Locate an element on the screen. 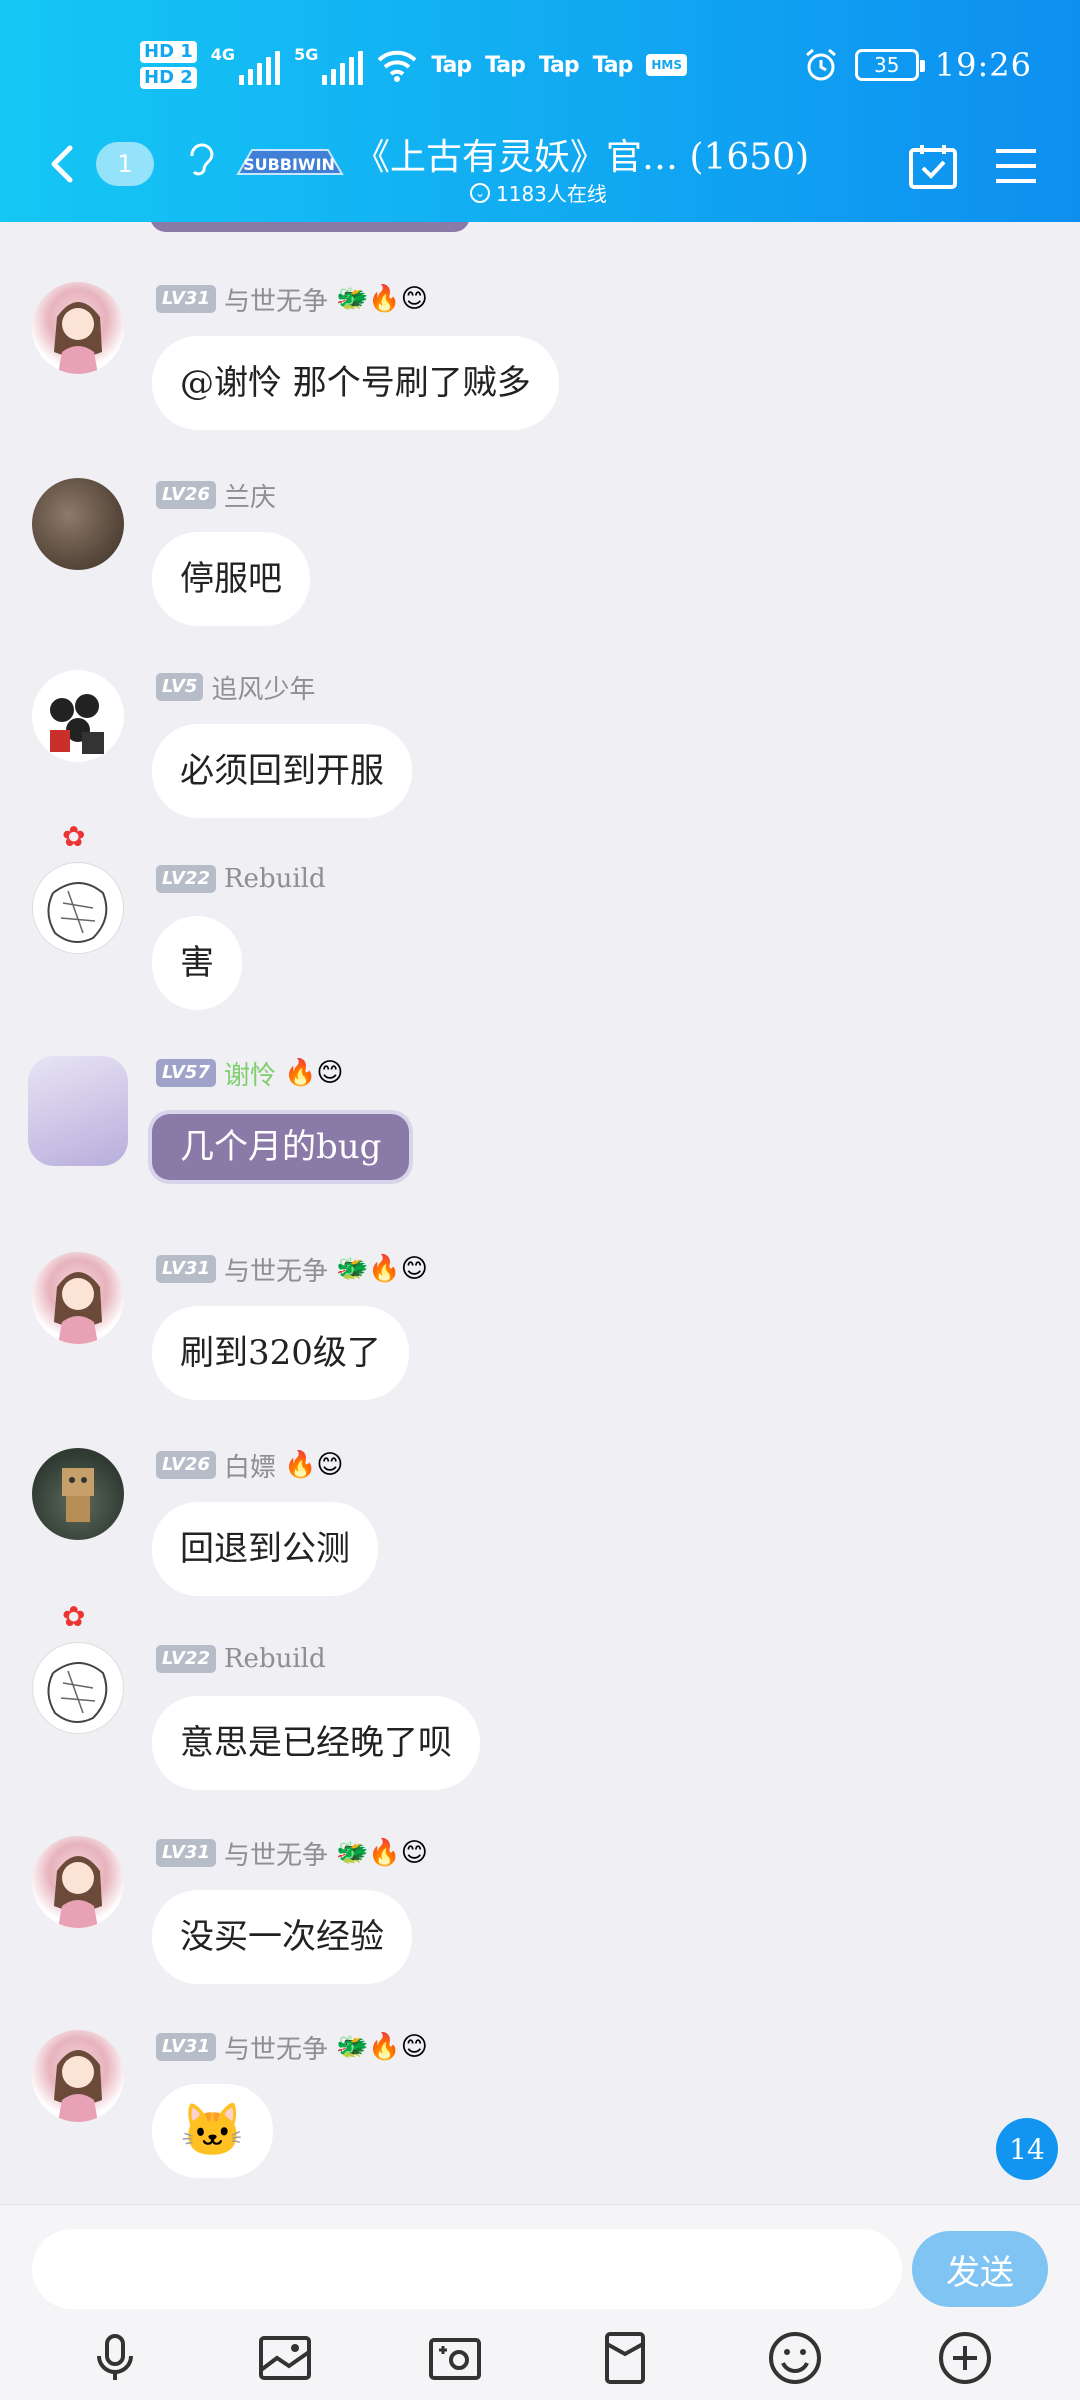  microphone-icon is located at coordinates (115, 2357).